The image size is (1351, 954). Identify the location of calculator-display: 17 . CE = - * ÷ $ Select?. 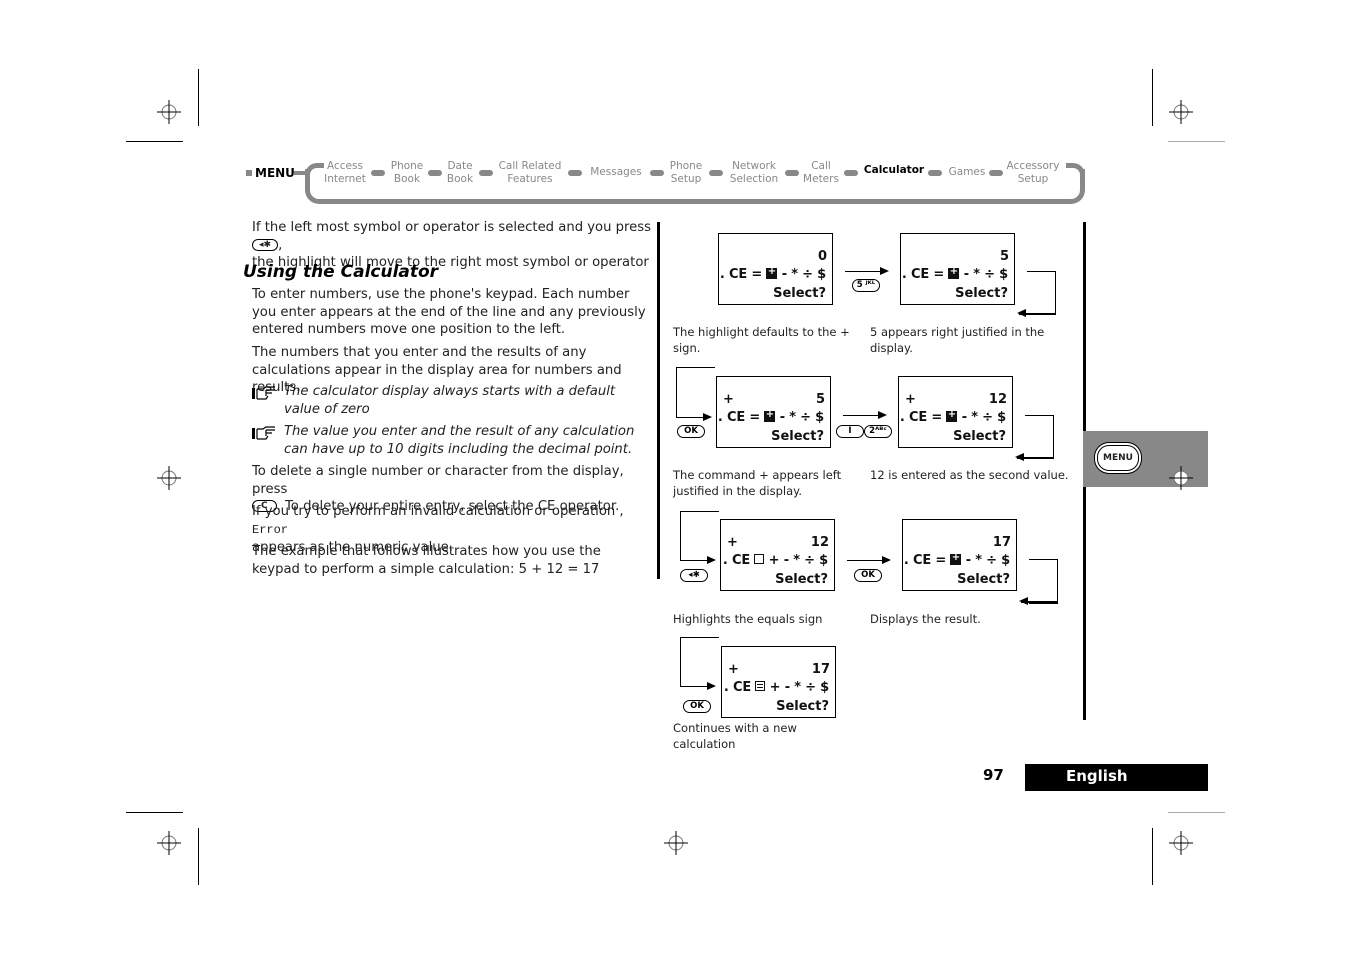
(959, 555).